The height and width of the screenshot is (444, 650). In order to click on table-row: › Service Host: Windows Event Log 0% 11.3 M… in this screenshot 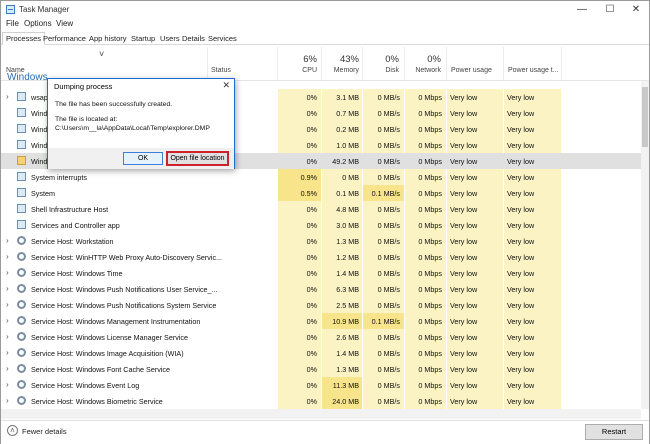, I will do `click(325, 385)`.